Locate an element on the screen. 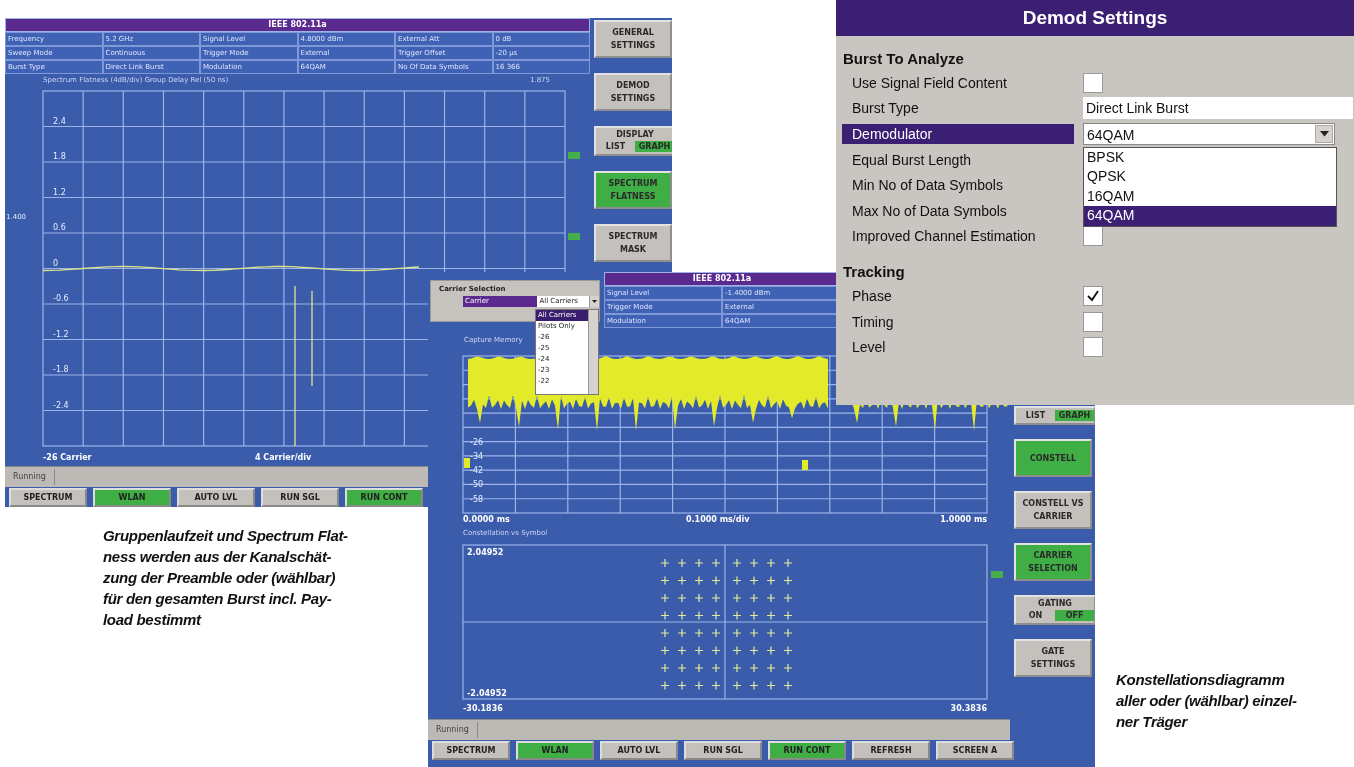 The width and height of the screenshot is (1354, 767). dropdown-option: QPSK is located at coordinates (1210, 177).